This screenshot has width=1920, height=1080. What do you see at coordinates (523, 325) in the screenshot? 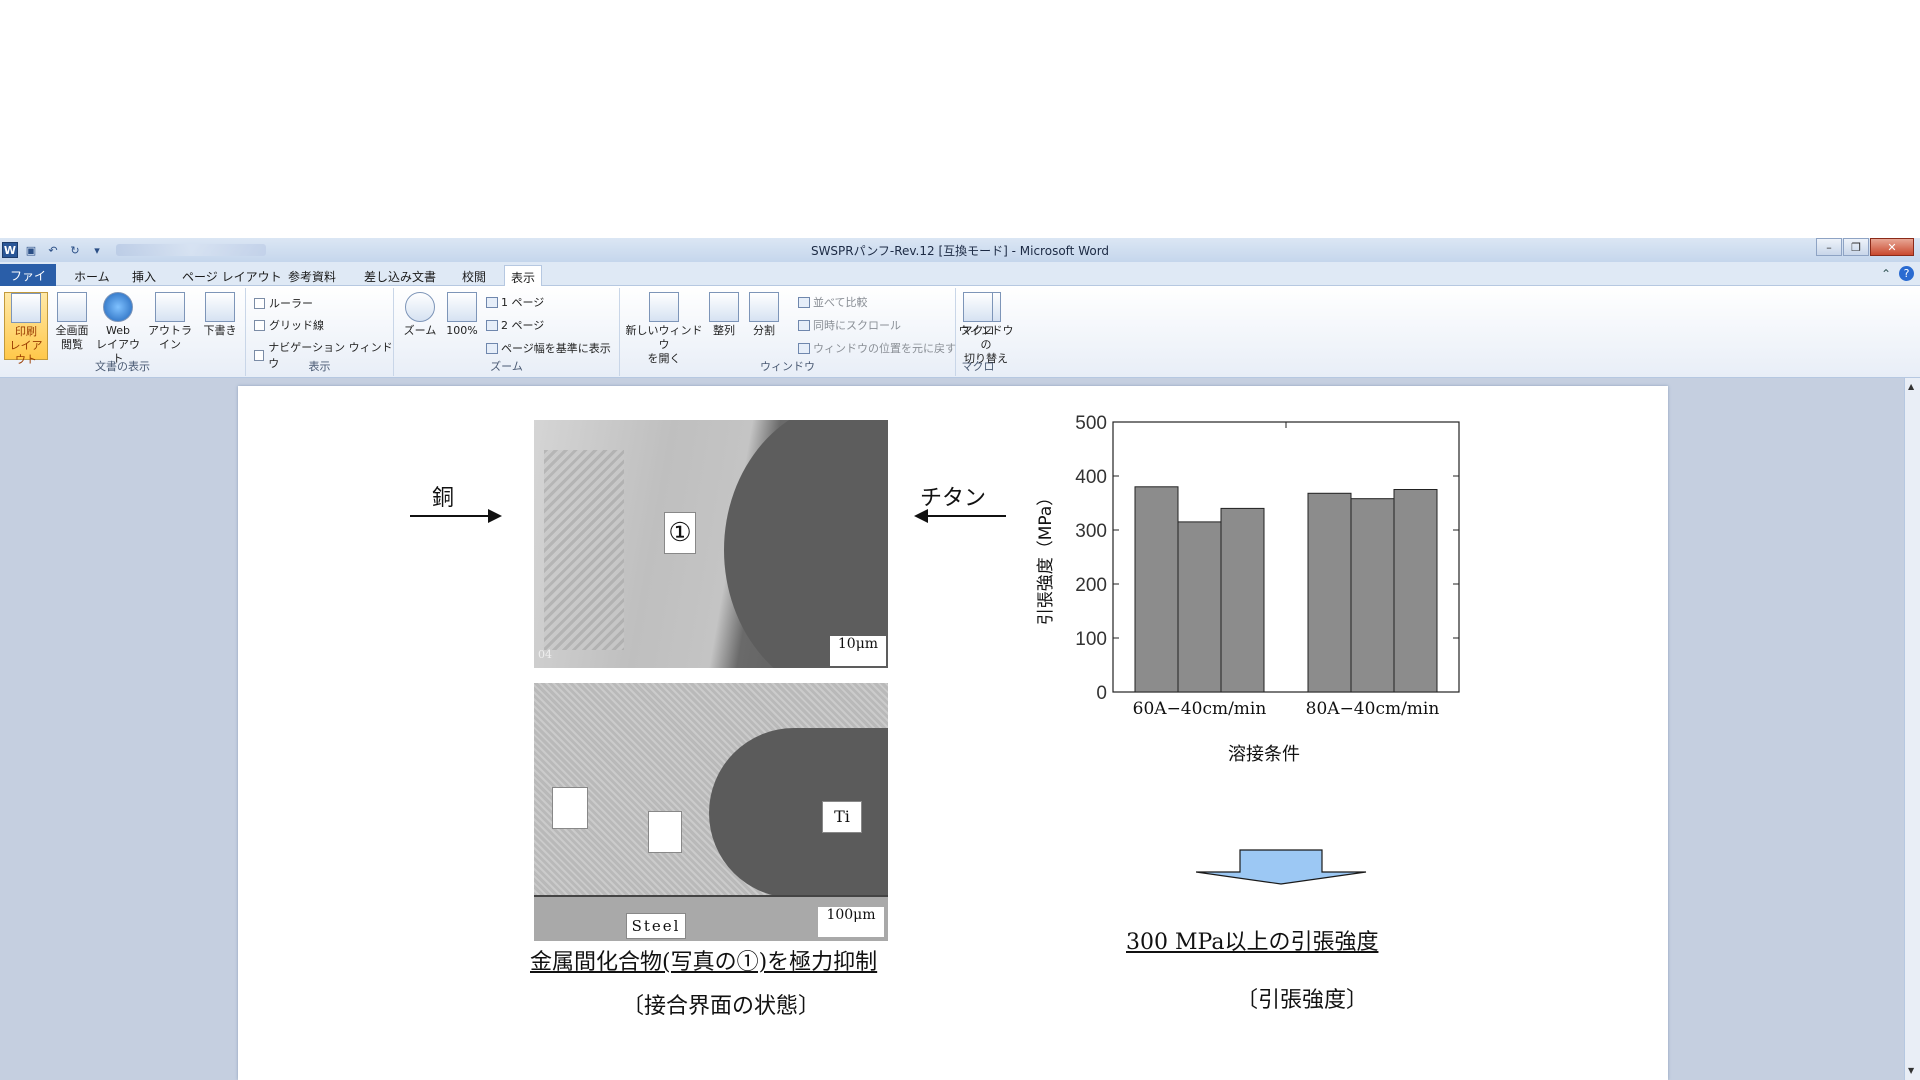
I see `two-pages-label: 2 ページ` at bounding box center [523, 325].